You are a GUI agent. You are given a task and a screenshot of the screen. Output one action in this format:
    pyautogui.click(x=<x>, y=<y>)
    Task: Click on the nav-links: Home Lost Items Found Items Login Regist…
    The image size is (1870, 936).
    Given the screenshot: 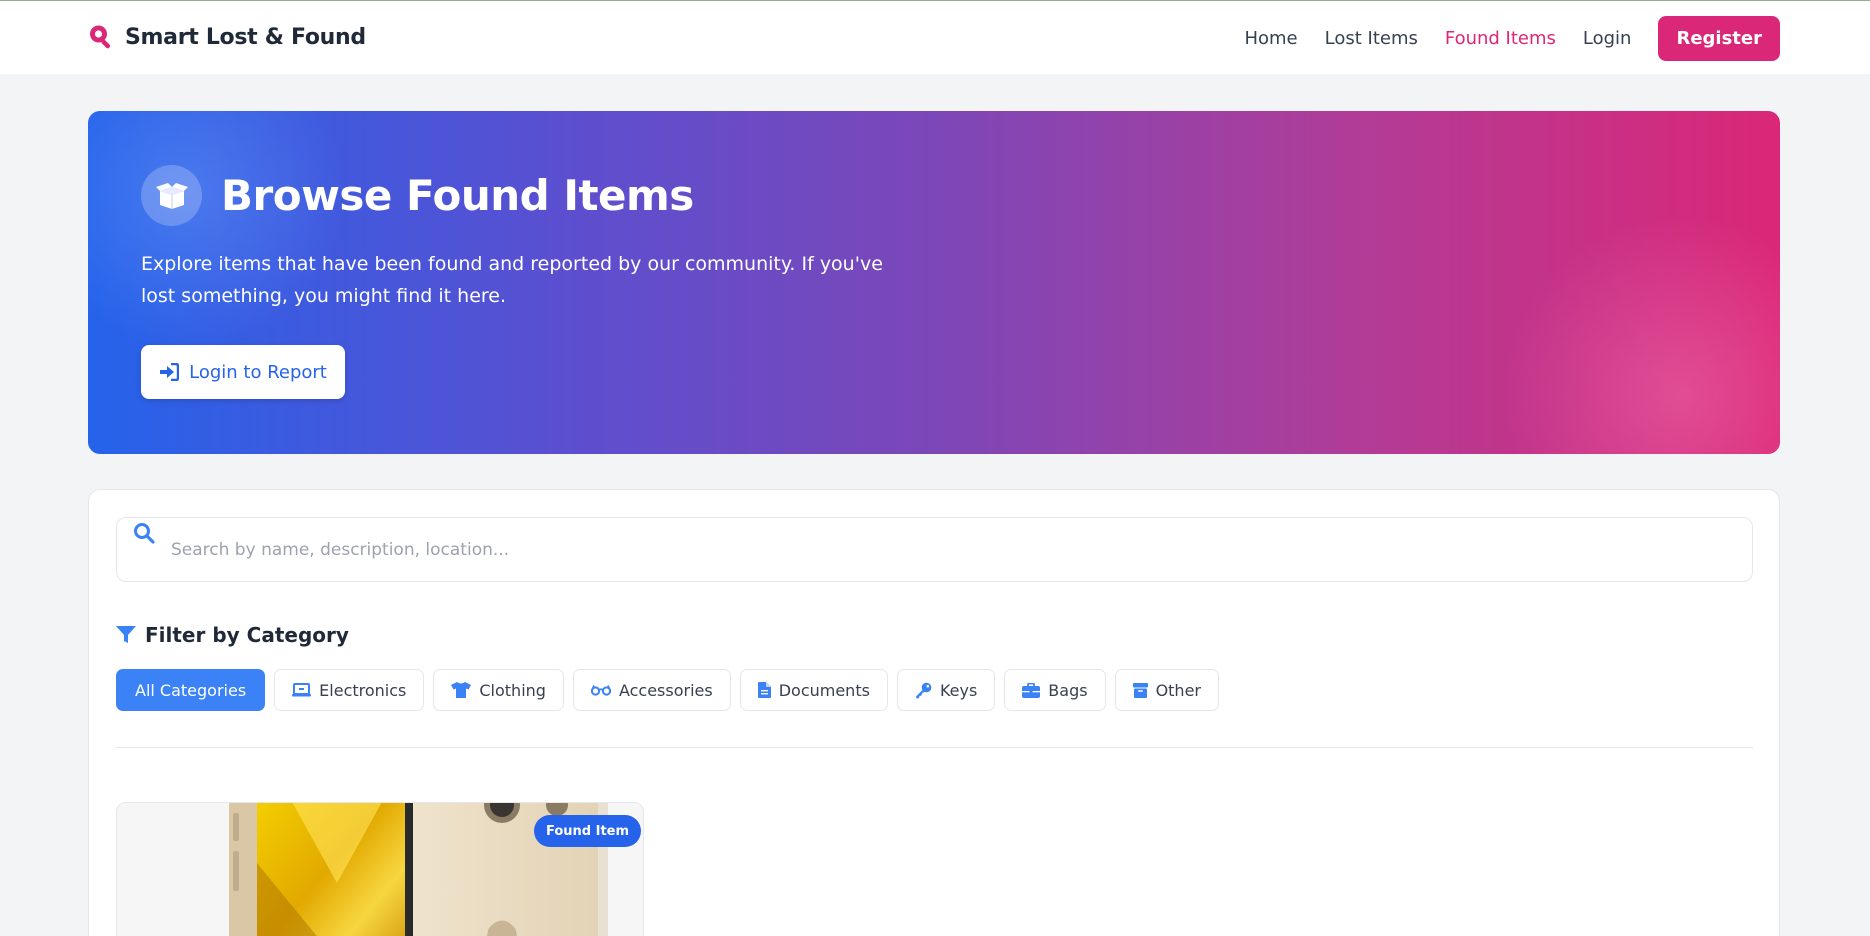 What is the action you would take?
    pyautogui.click(x=1498, y=38)
    